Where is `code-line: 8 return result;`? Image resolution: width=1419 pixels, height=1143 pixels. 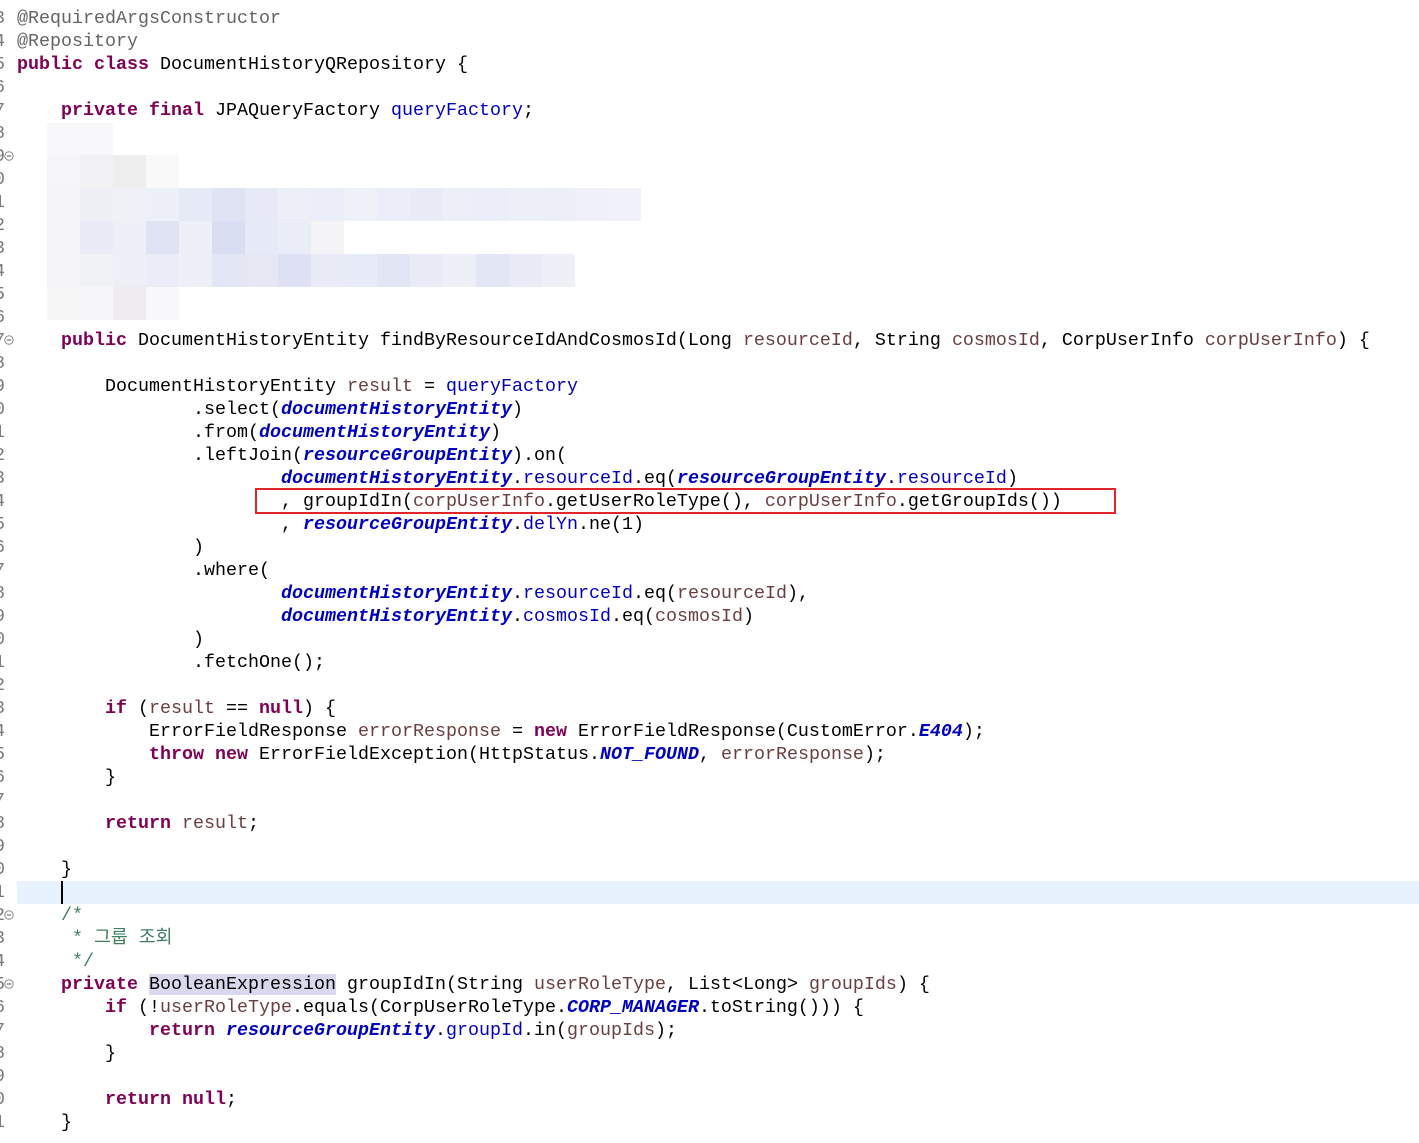 code-line: 8 return result; is located at coordinates (709, 823).